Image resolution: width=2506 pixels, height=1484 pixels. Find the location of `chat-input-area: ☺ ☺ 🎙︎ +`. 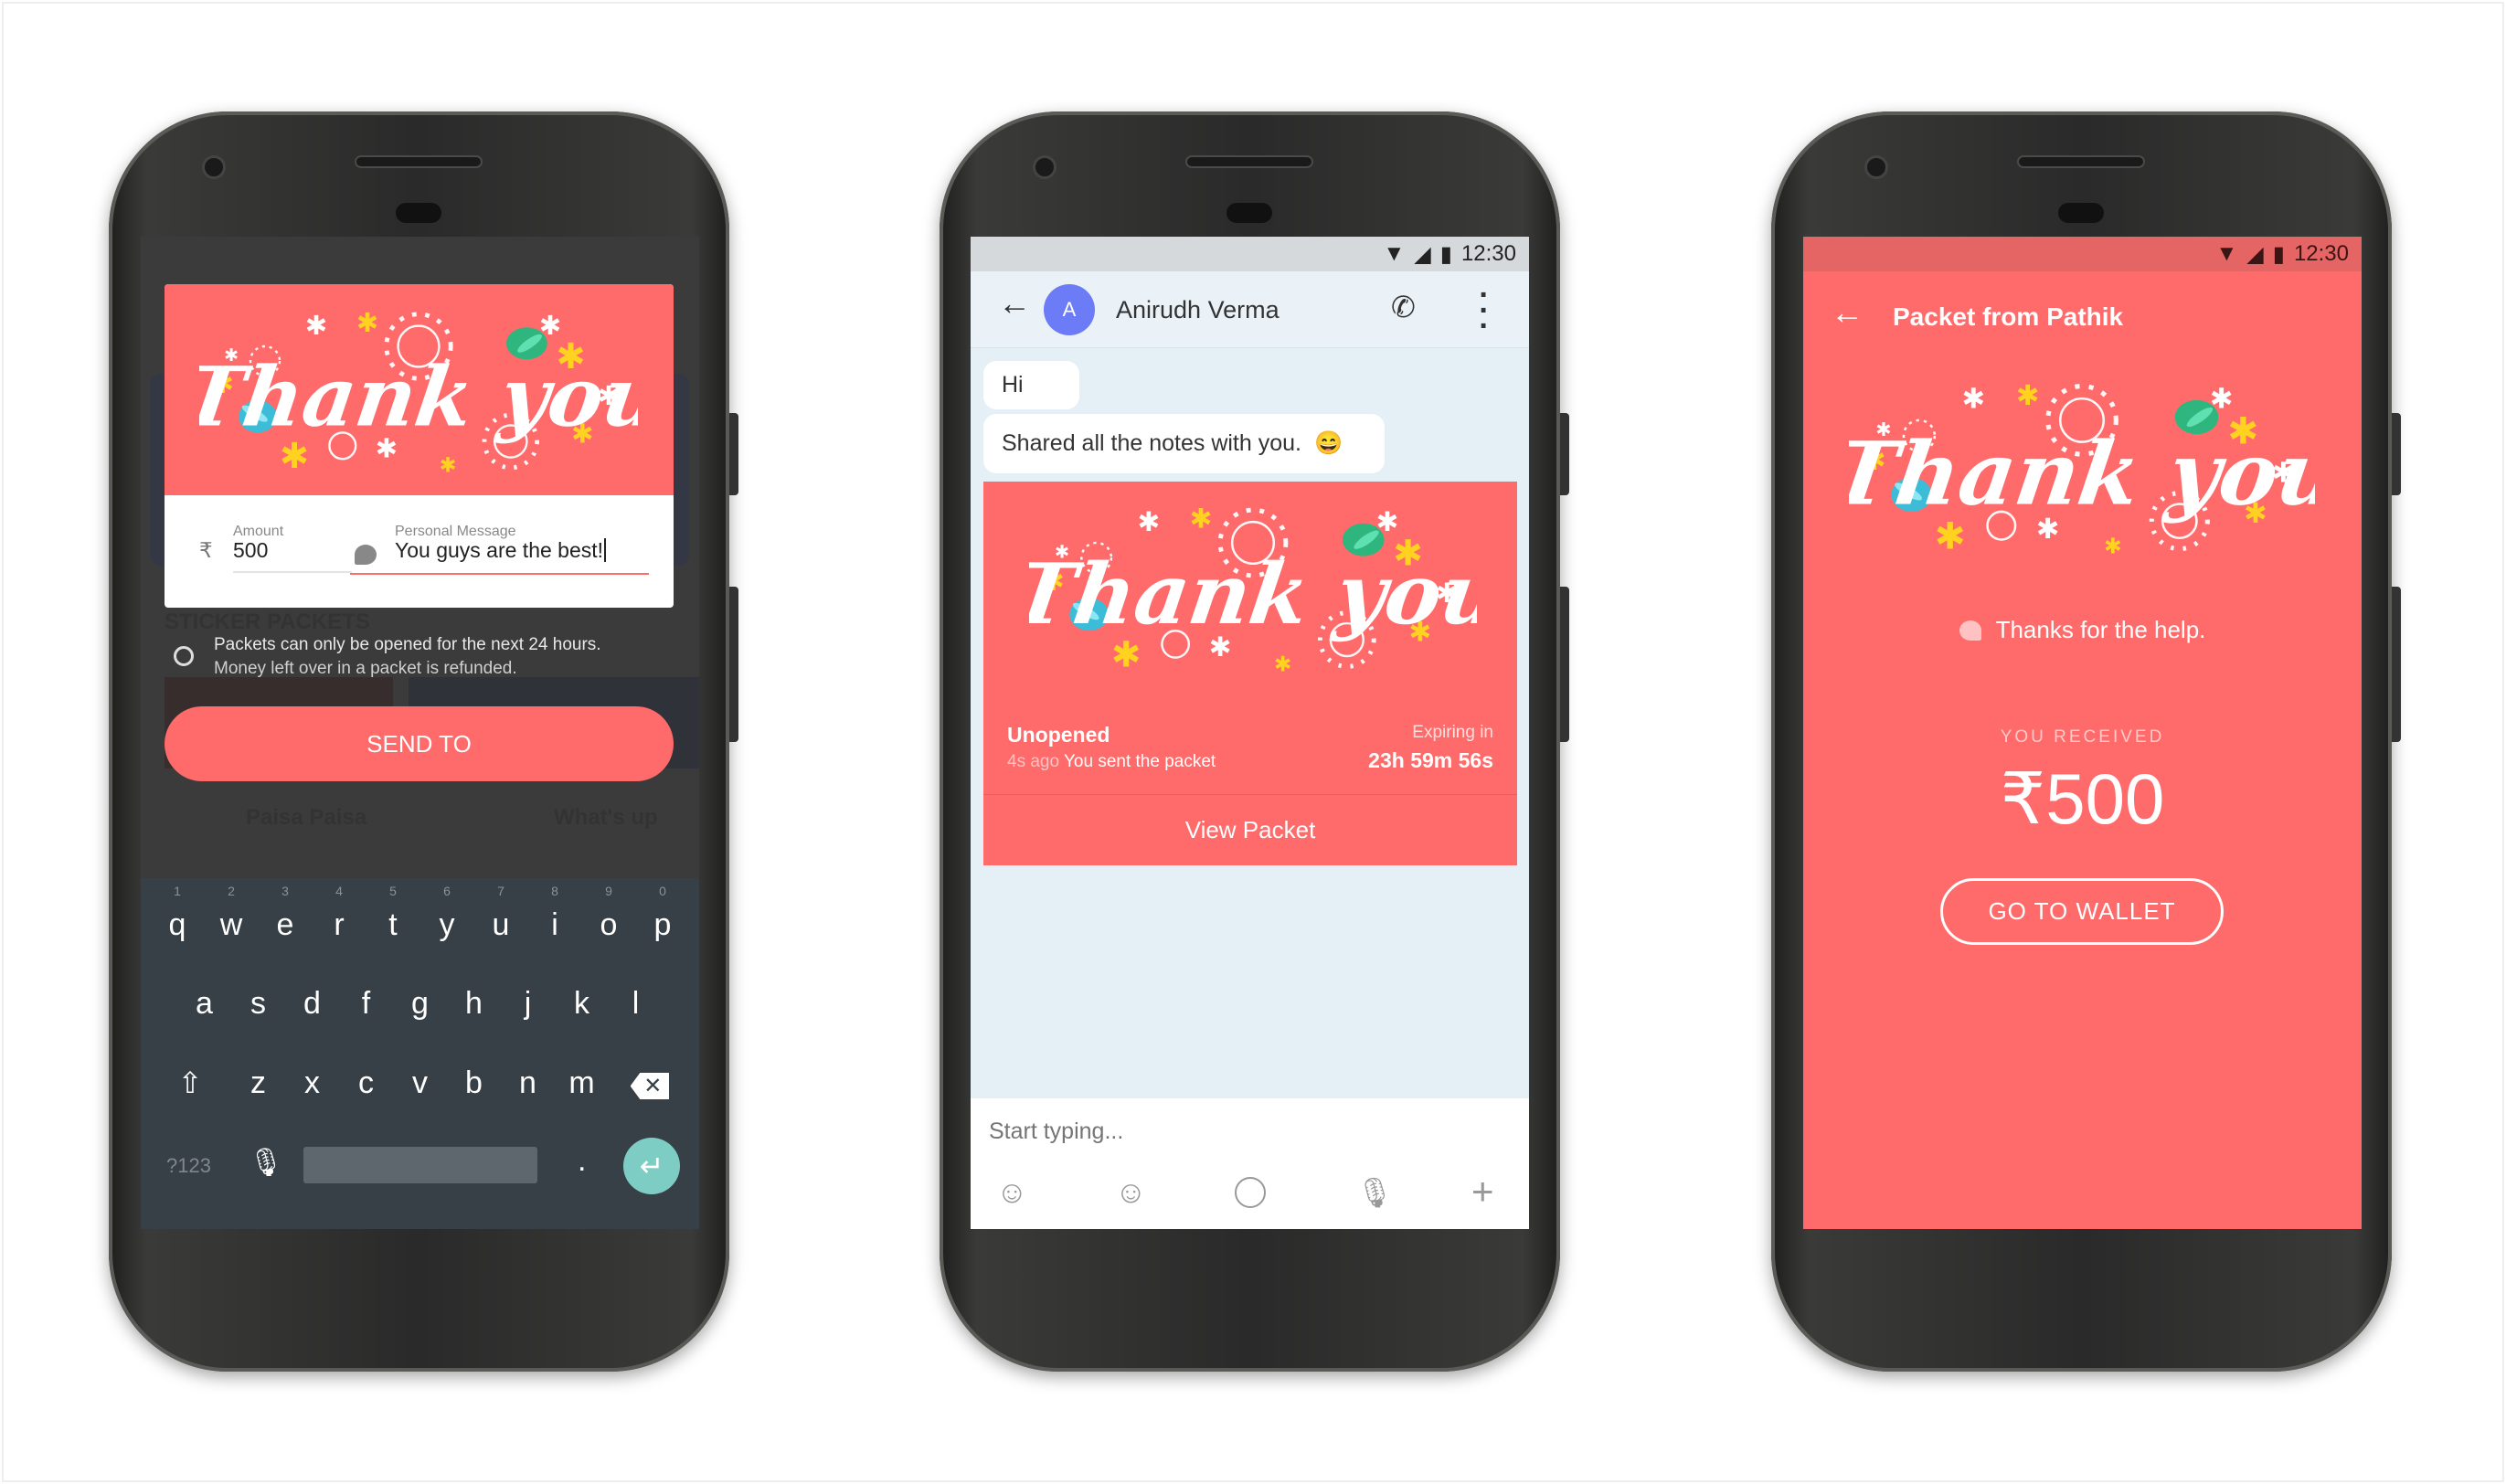

chat-input-area: ☺ ☺ 🎙︎ + is located at coordinates (1250, 1163).